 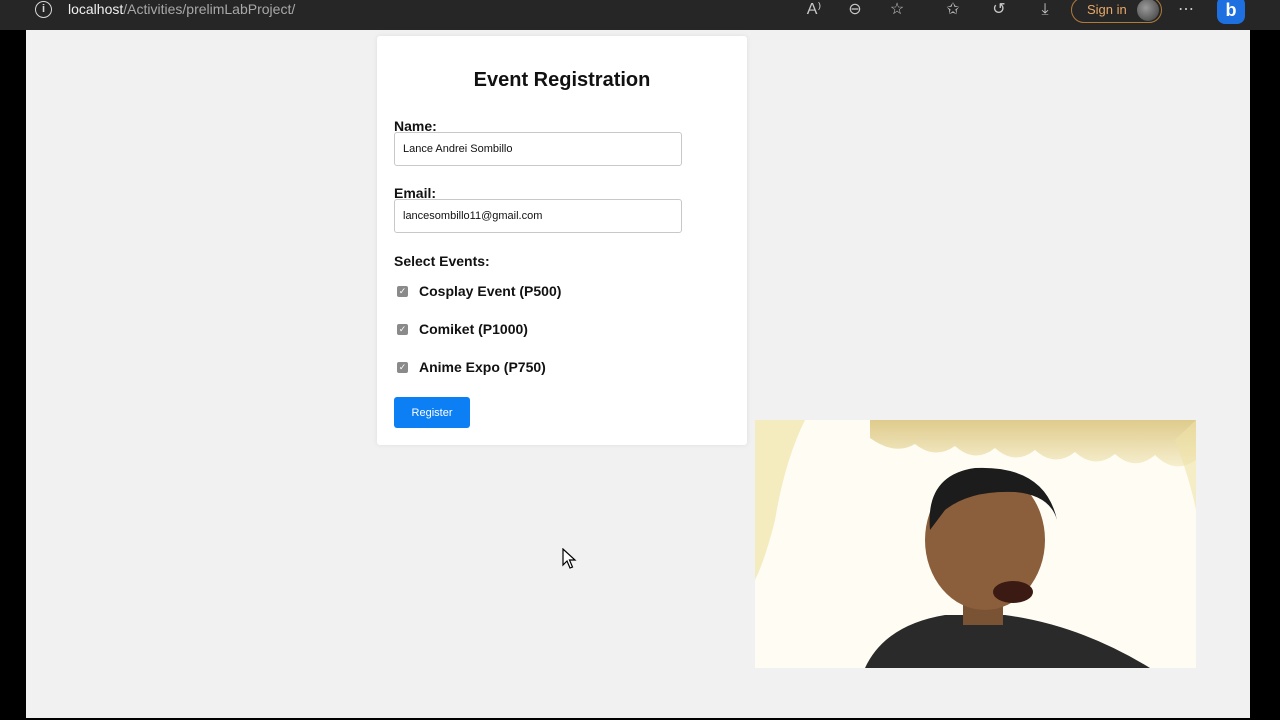 I want to click on address-bar: localhost/Activities/prelimLabProject/, so click(x=181, y=9).